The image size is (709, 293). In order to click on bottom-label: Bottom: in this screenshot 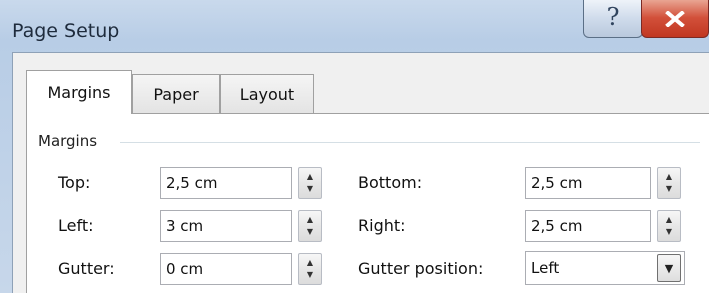, I will do `click(390, 182)`.